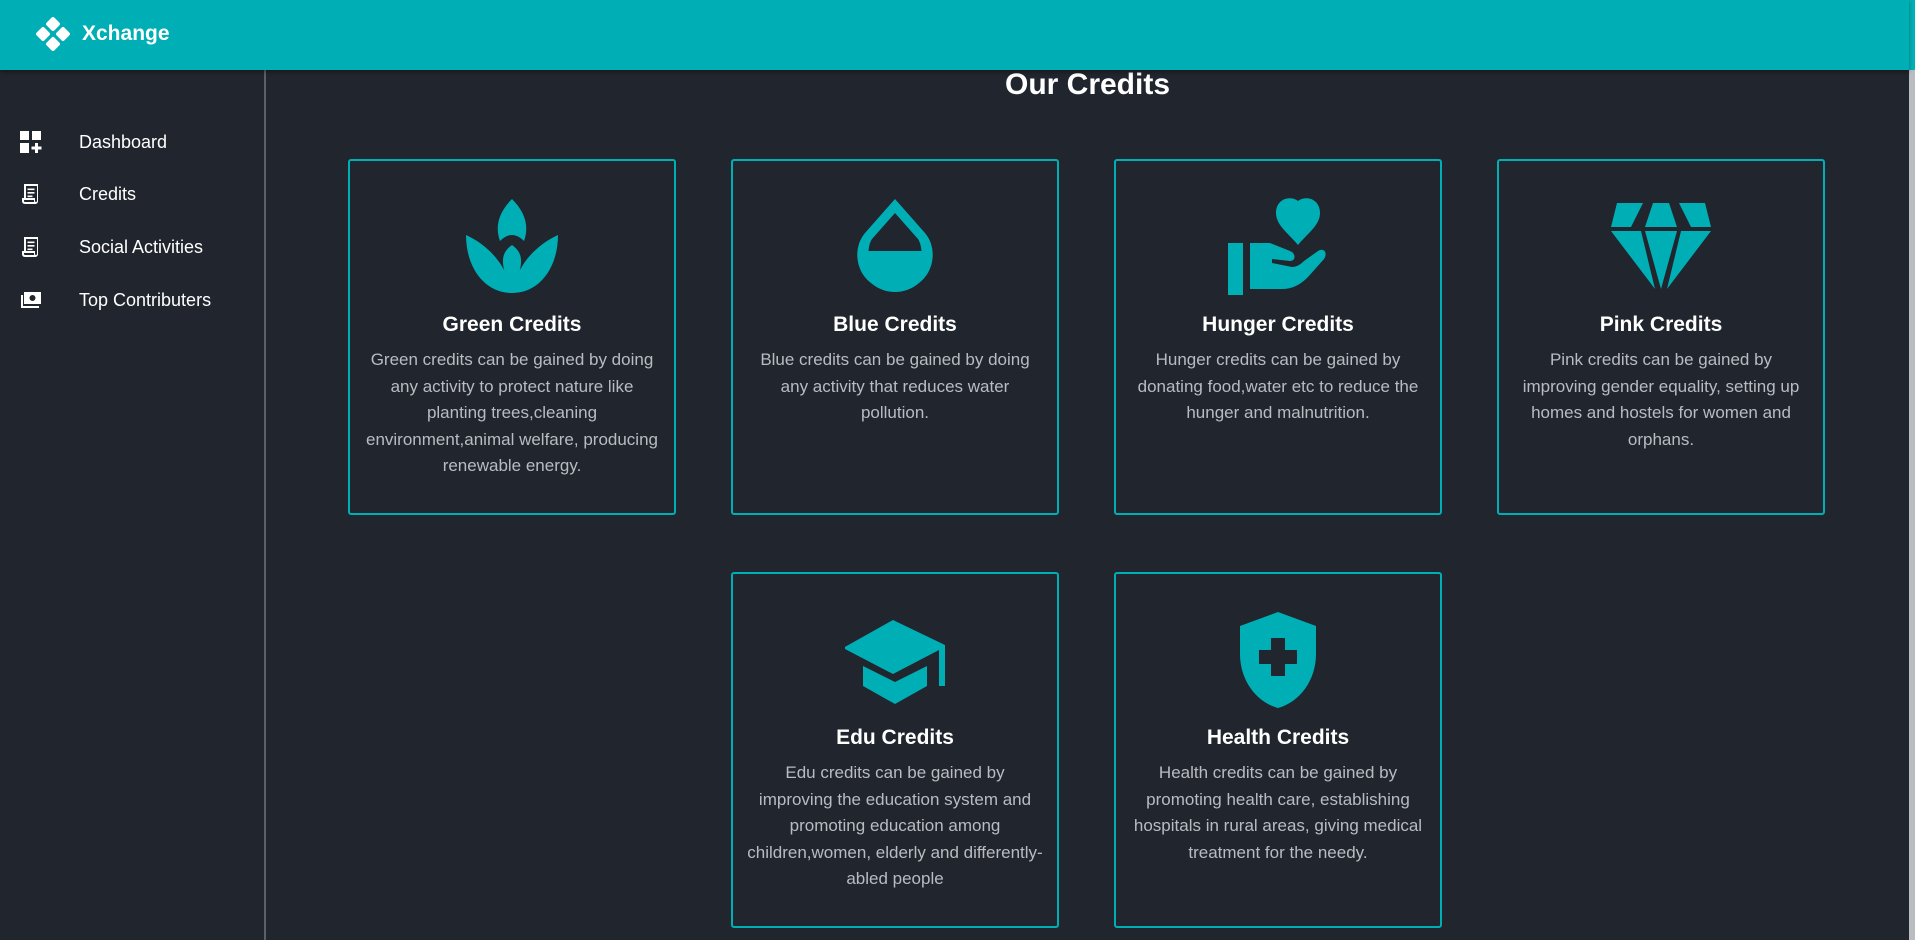 This screenshot has height=940, width=1915. What do you see at coordinates (53, 34) in the screenshot?
I see `xchange-logo-icon` at bounding box center [53, 34].